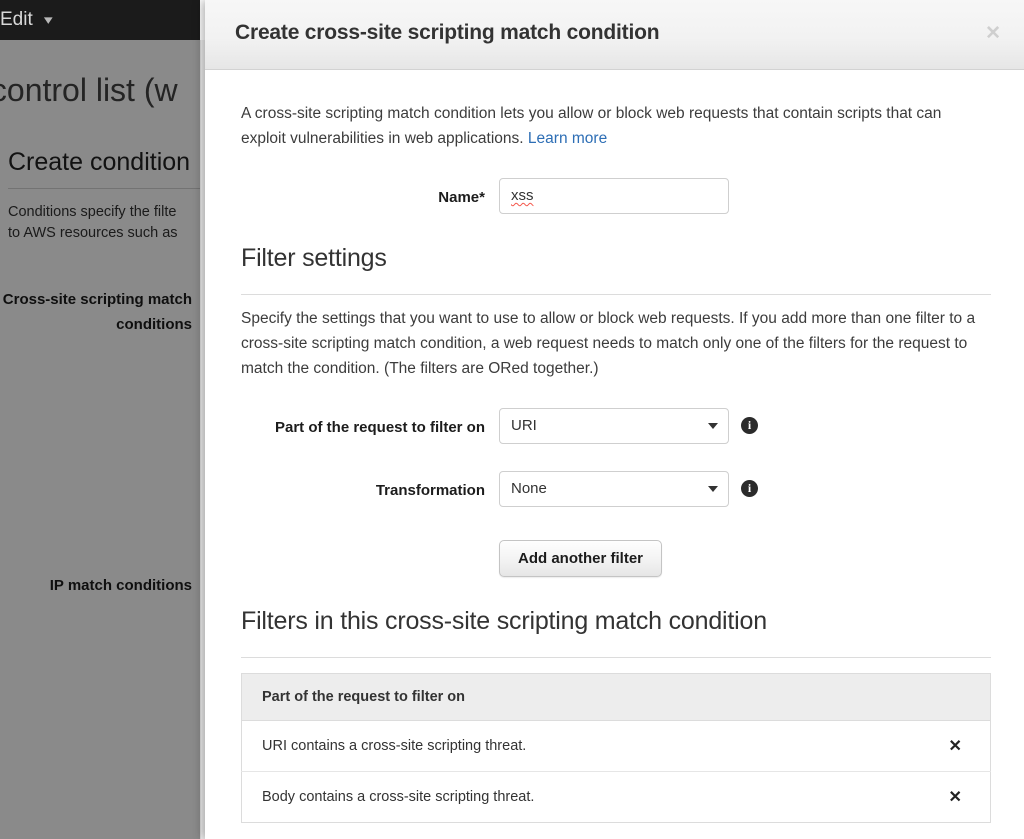  Describe the element at coordinates (567, 138) in the screenshot. I see `learn-more-link: Learn more` at that location.